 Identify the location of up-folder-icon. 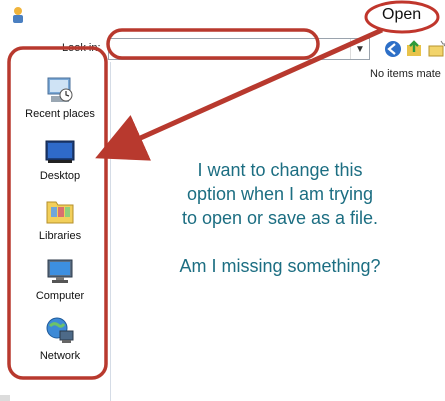
(415, 49).